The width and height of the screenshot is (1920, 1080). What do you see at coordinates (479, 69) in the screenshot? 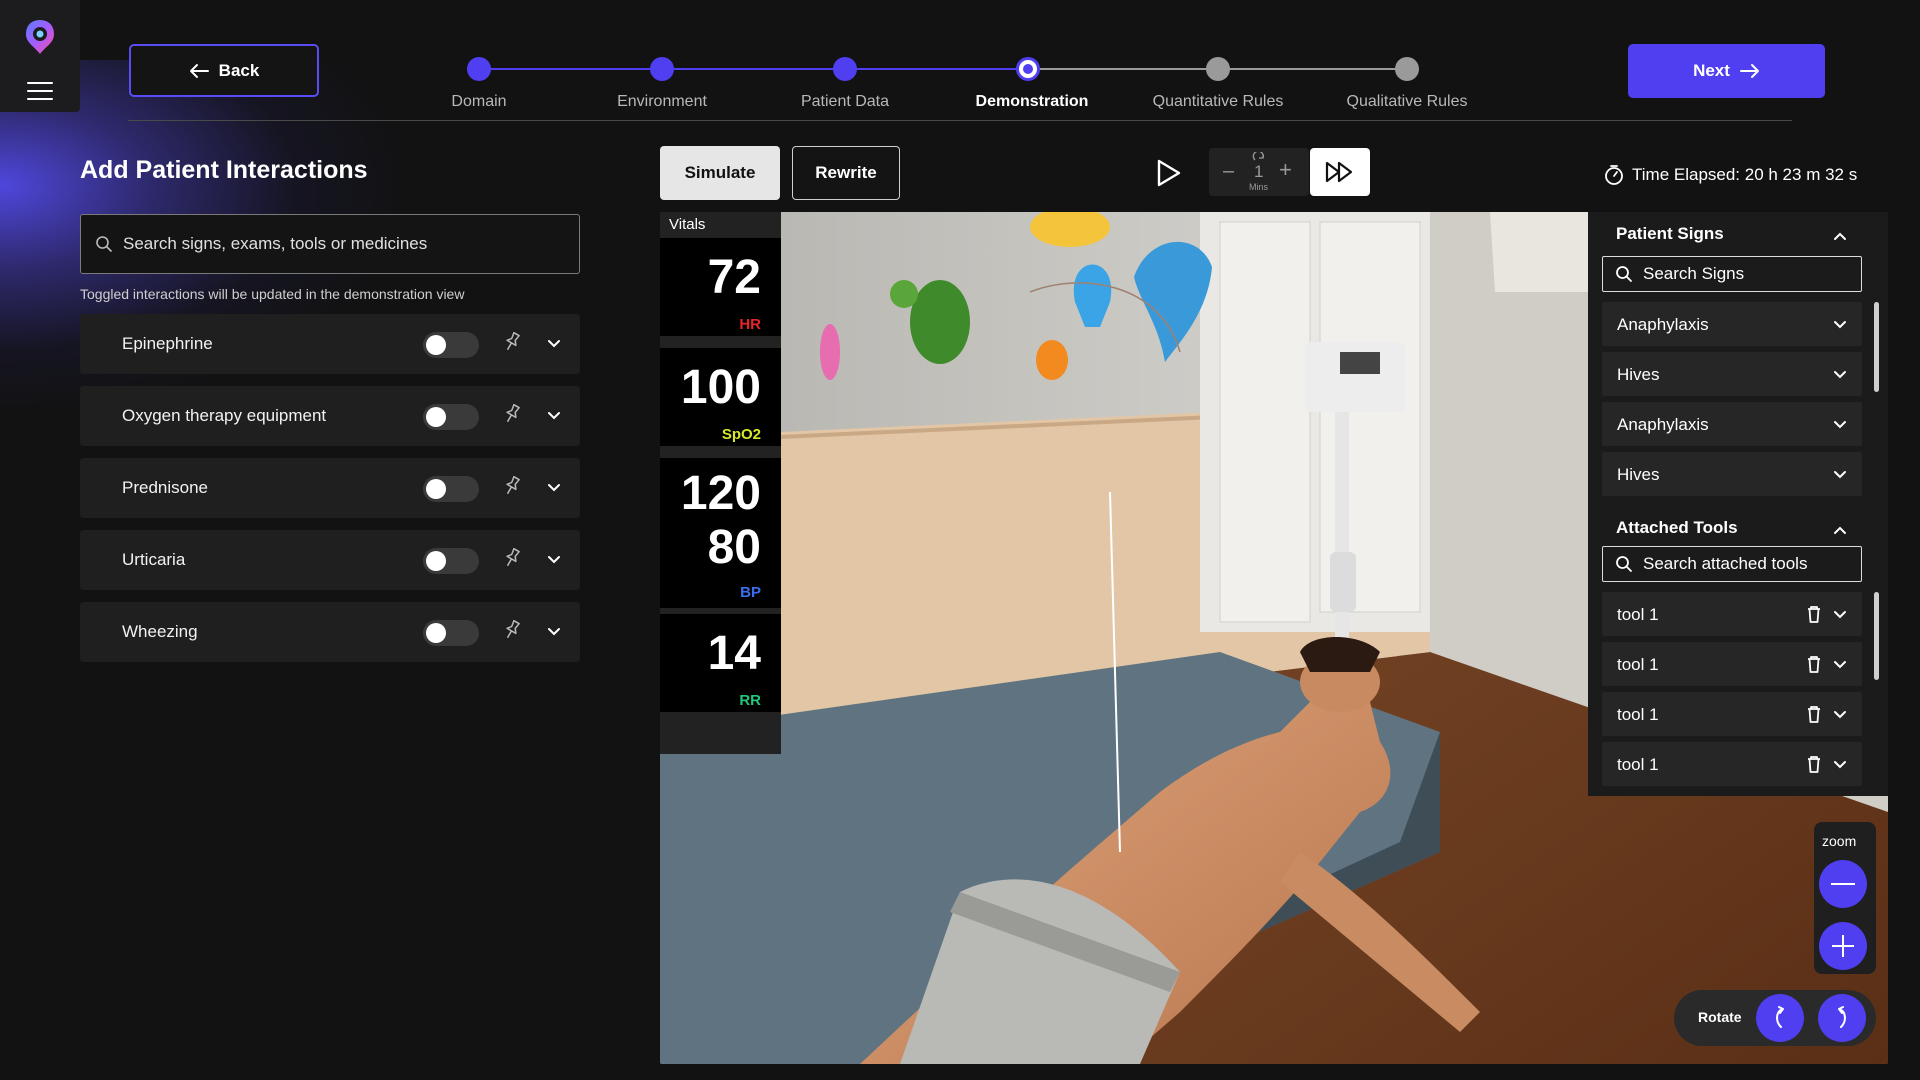
I see `step-dot-domain` at bounding box center [479, 69].